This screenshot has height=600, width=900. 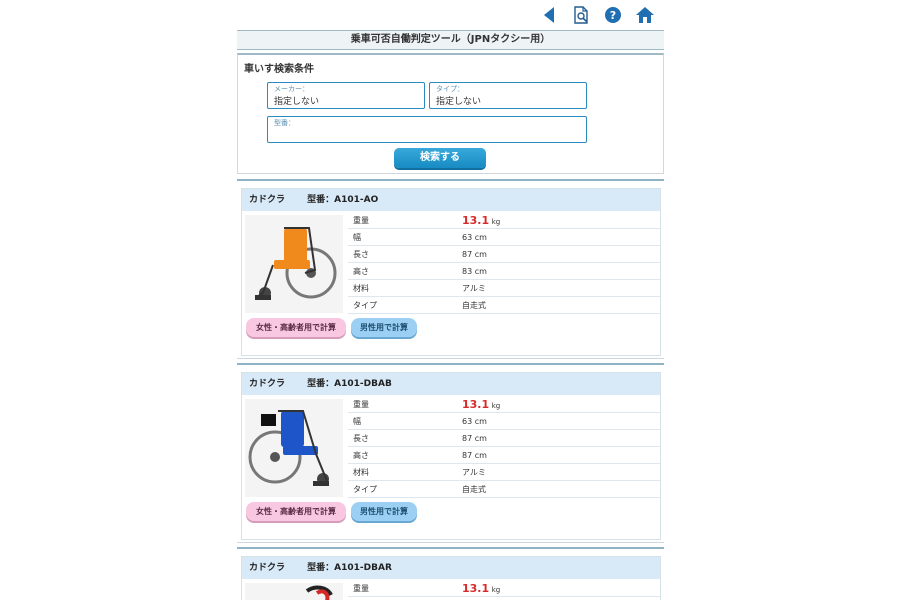 I want to click on blue-wheelchair-image, so click(x=294, y=448).